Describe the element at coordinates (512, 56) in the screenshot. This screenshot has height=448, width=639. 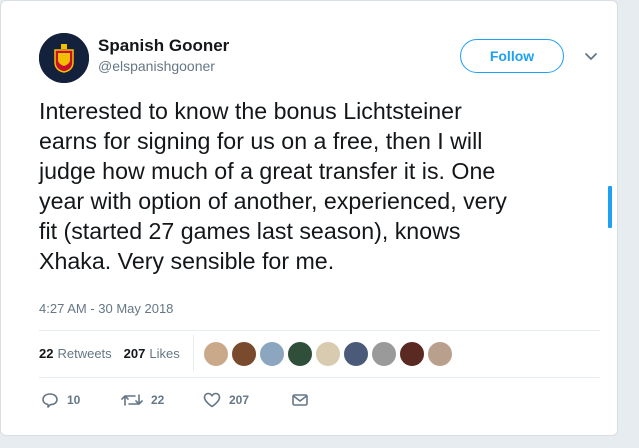
I see `follow-button: Follow` at that location.